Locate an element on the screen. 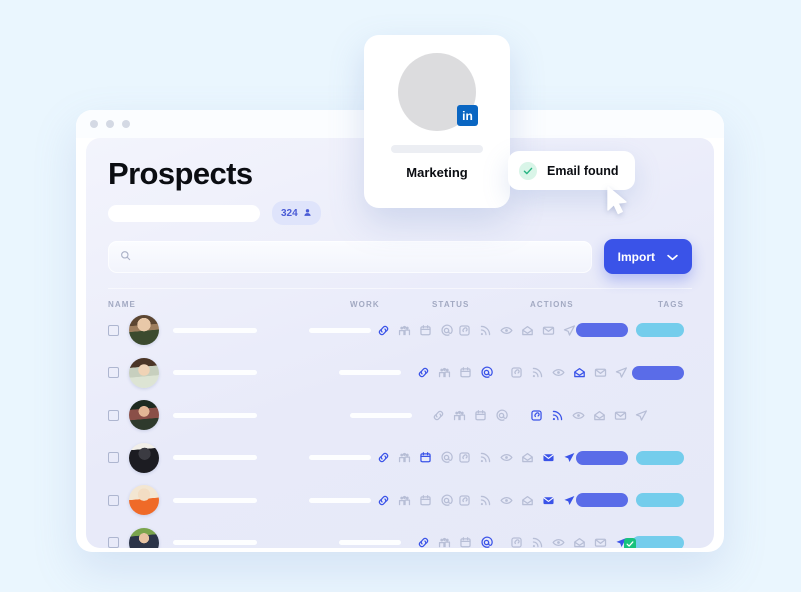 The image size is (801, 592). name-skeleton is located at coordinates (215, 458).